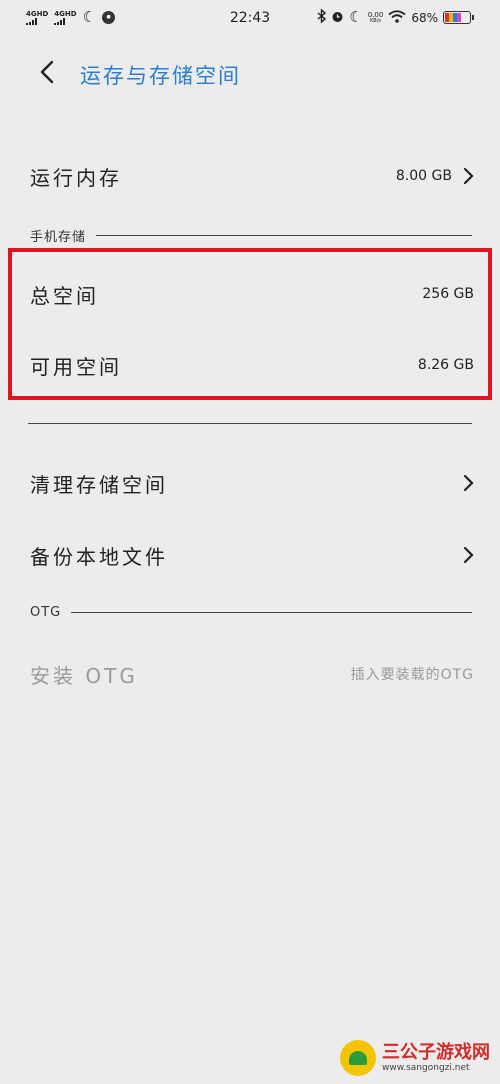  What do you see at coordinates (46, 612) in the screenshot?
I see `section-label: OTG` at bounding box center [46, 612].